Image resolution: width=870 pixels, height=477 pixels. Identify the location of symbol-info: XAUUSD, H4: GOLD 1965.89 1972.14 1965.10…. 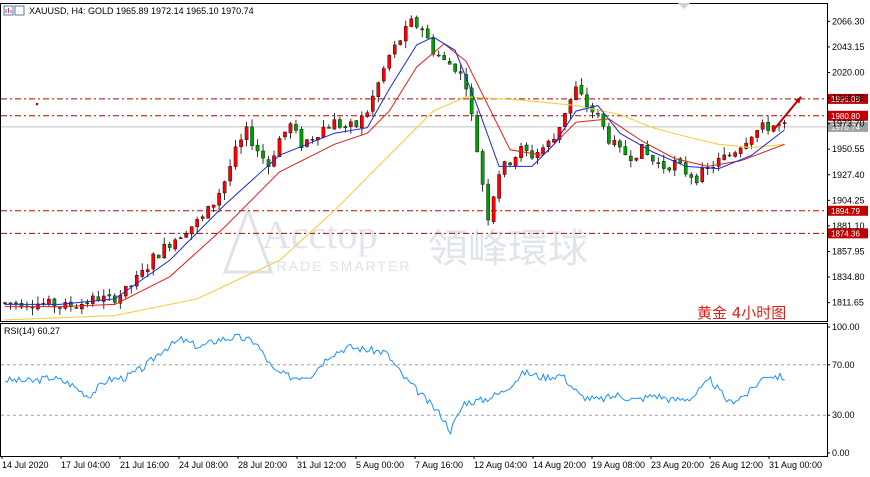
(141, 11).